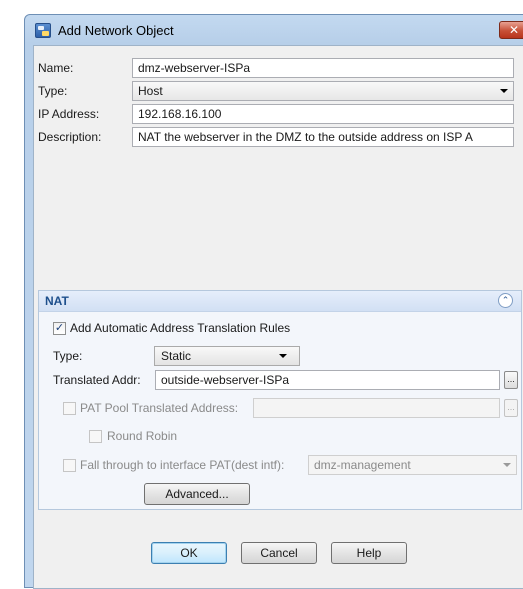 This screenshot has width=523, height=589. What do you see at coordinates (70, 137) in the screenshot?
I see `description-label: Description:` at bounding box center [70, 137].